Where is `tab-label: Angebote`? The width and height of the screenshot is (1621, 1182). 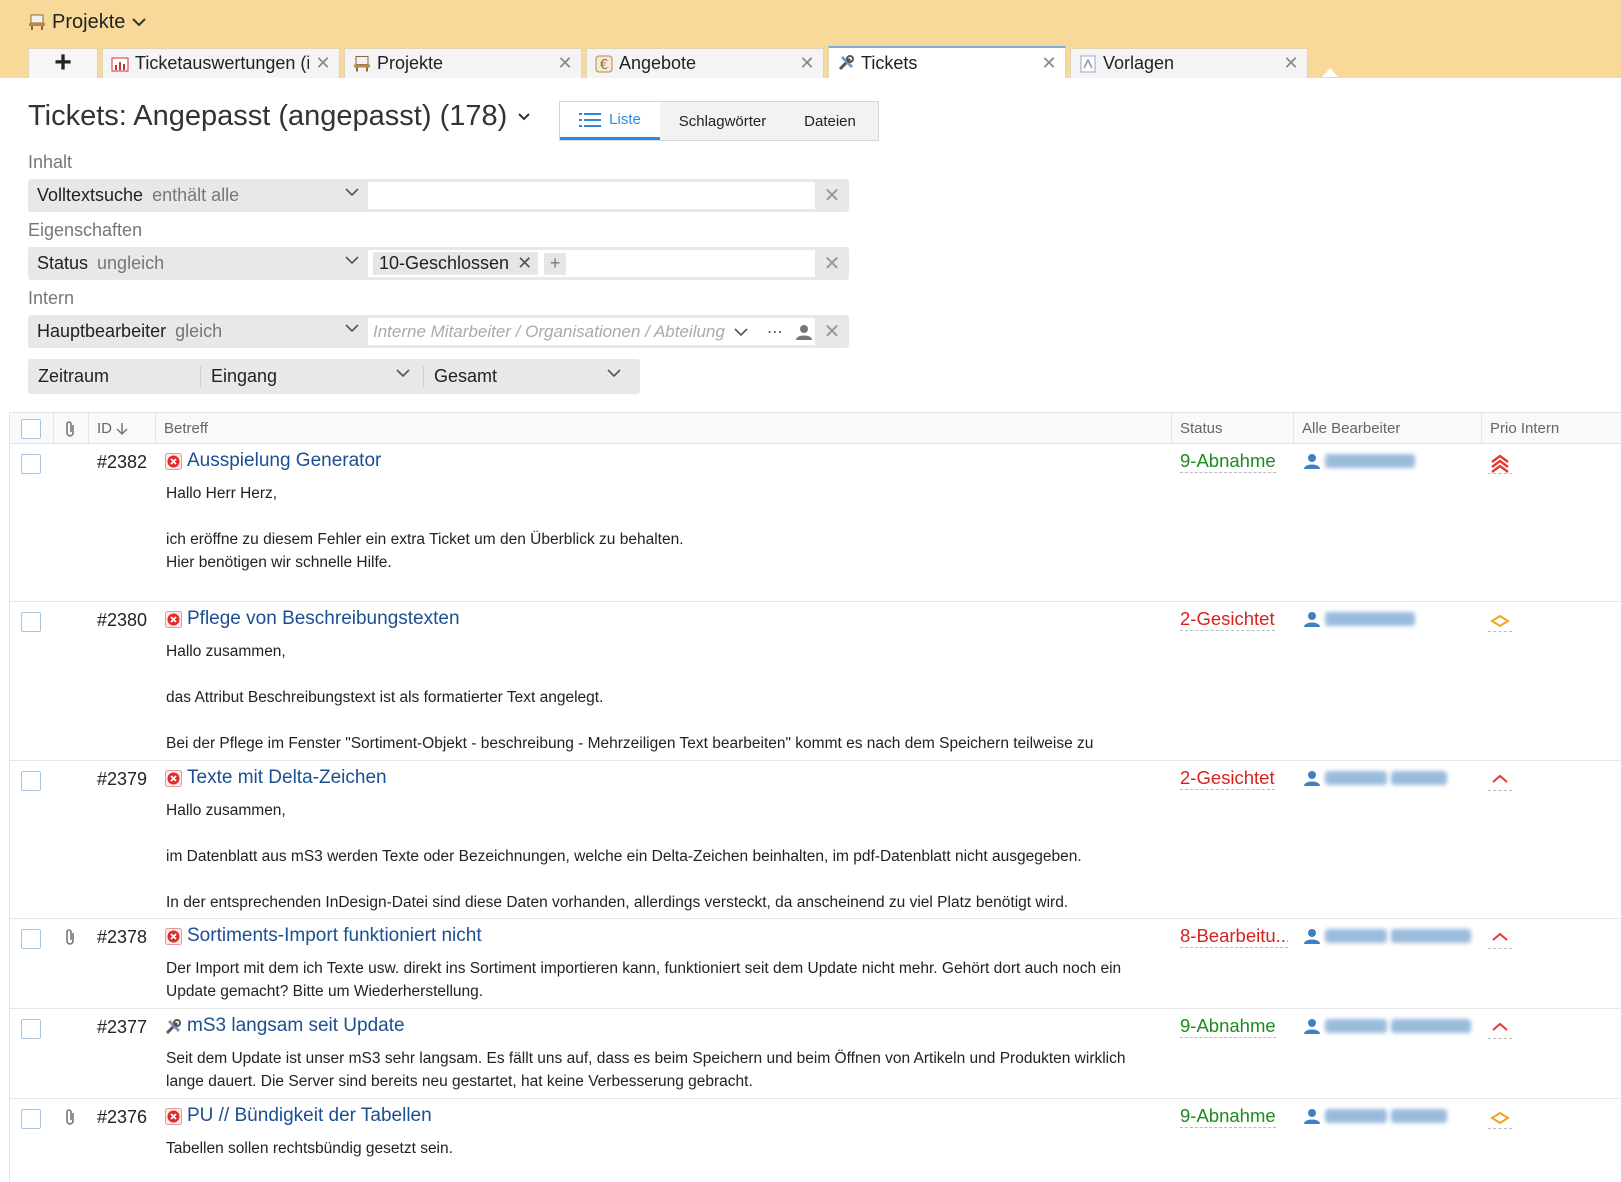
tab-label: Angebote is located at coordinates (658, 63).